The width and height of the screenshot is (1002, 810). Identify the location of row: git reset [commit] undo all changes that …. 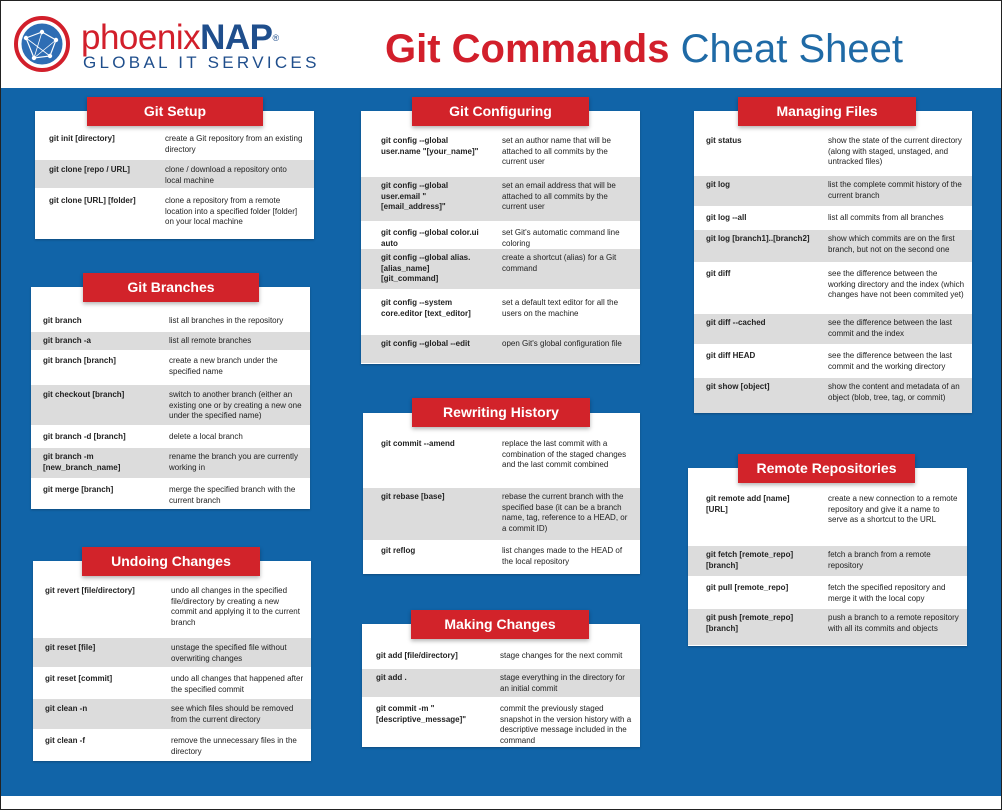
(174, 684).